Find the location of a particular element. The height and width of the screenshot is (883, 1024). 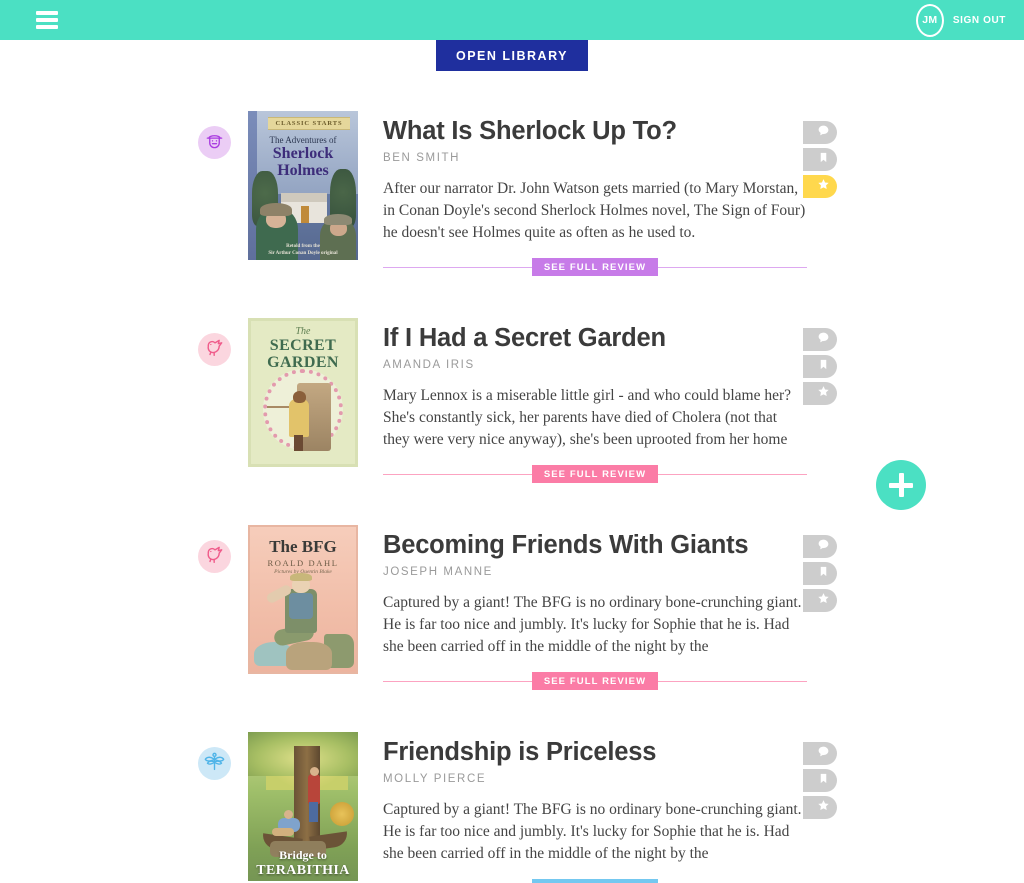

detective-hat-icon is located at coordinates (214, 143).